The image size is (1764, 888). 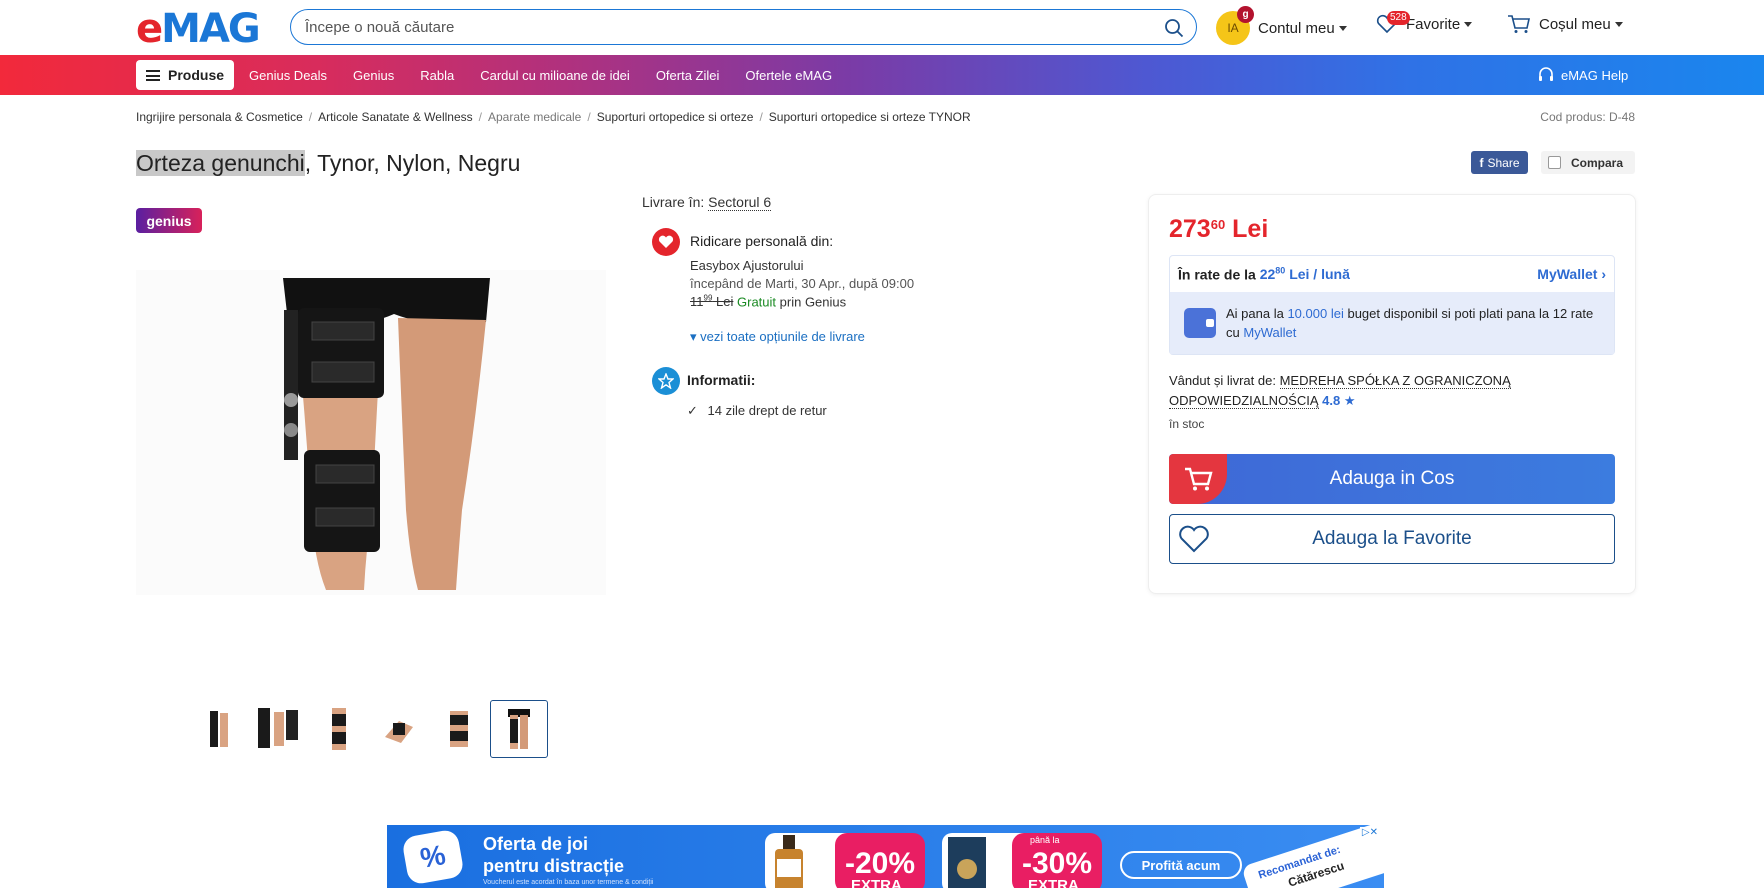 I want to click on facebook-share-button: f Share, so click(x=1499, y=162).